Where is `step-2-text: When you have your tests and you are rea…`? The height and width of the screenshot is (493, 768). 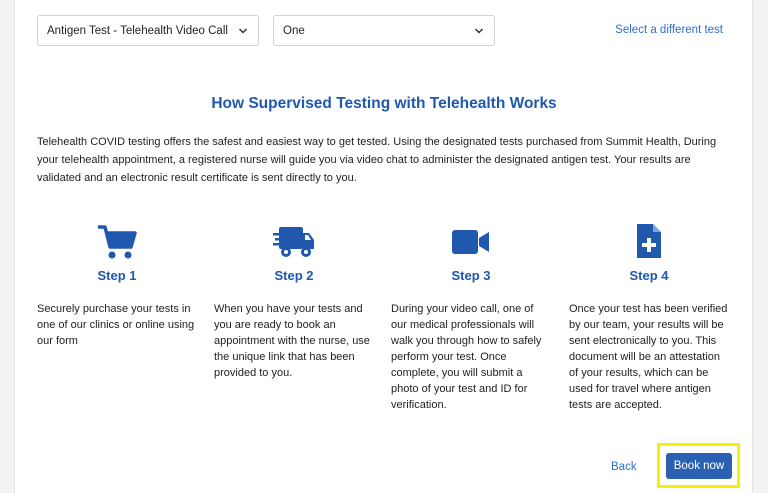 step-2-text: When you have your tests and you are rea… is located at coordinates (292, 341).